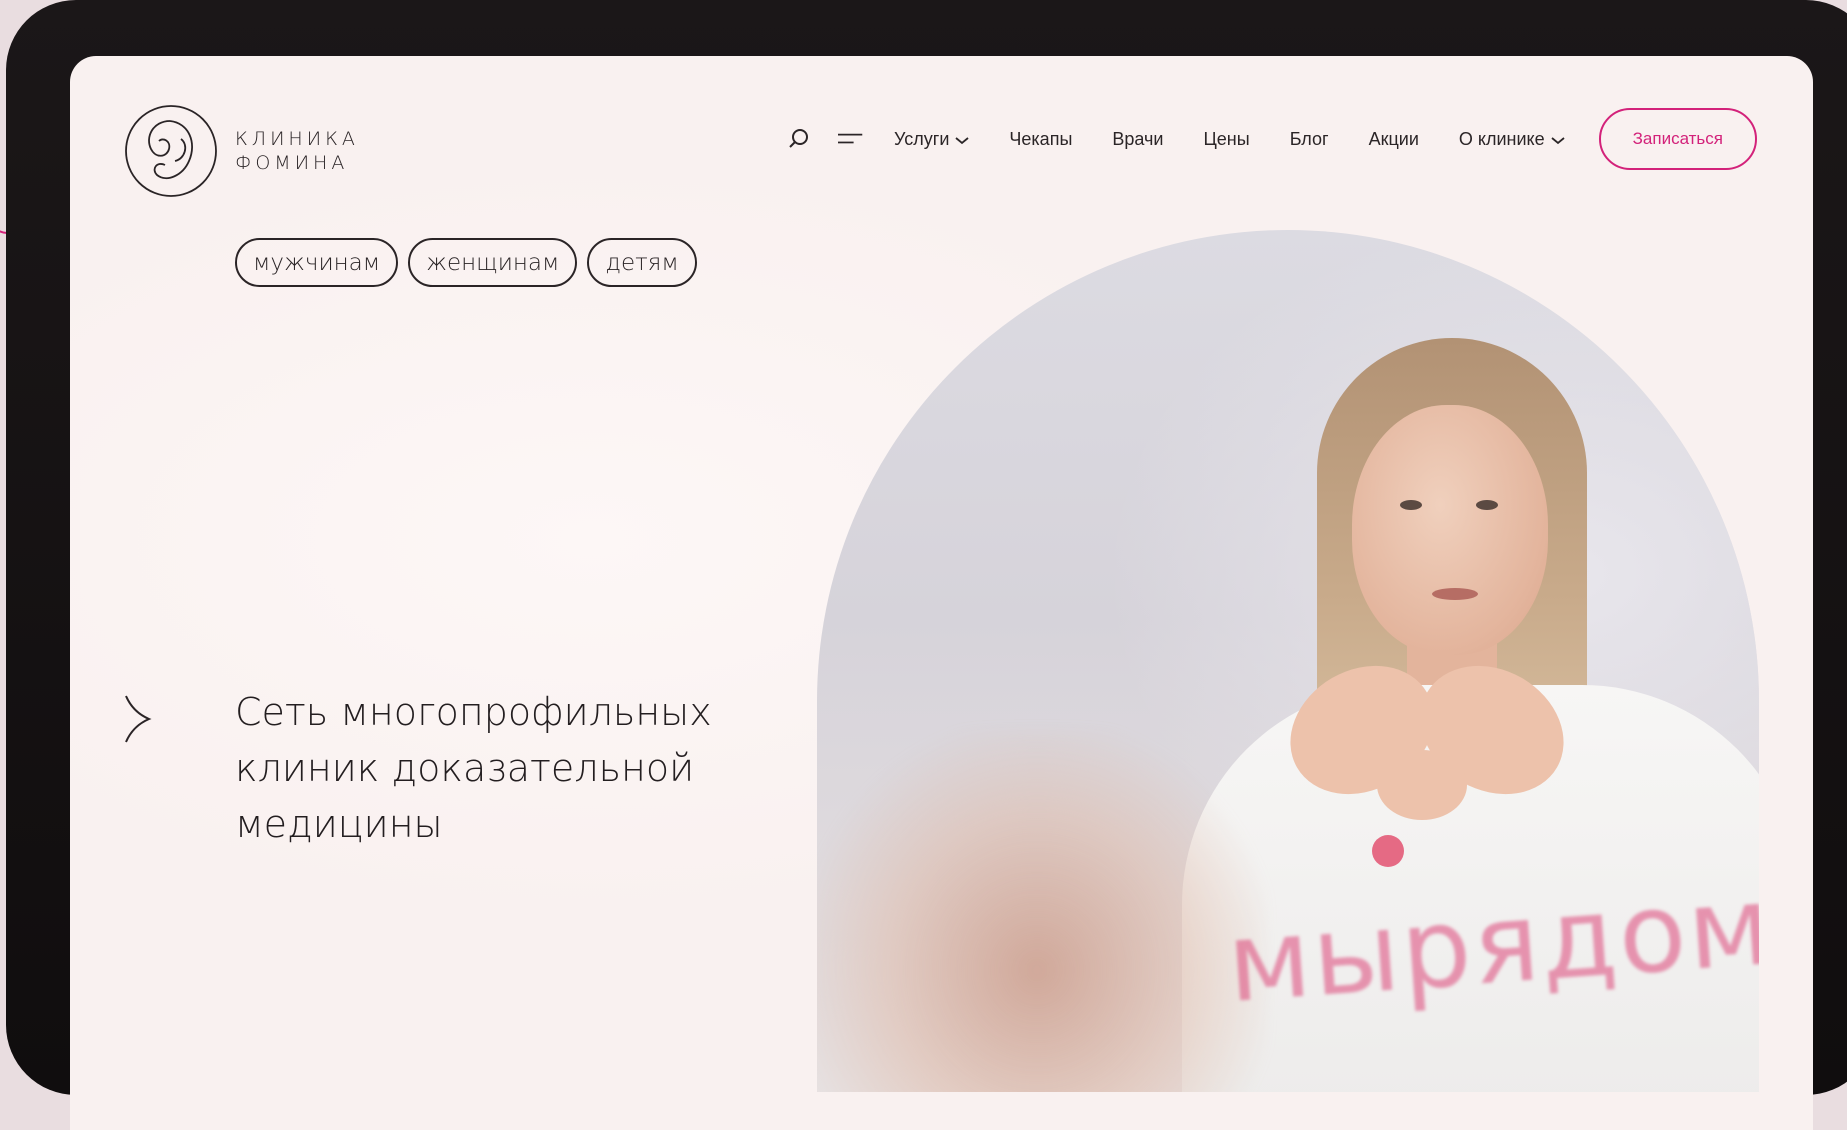  I want to click on blurred-foreground-hands, so click(1042, 911).